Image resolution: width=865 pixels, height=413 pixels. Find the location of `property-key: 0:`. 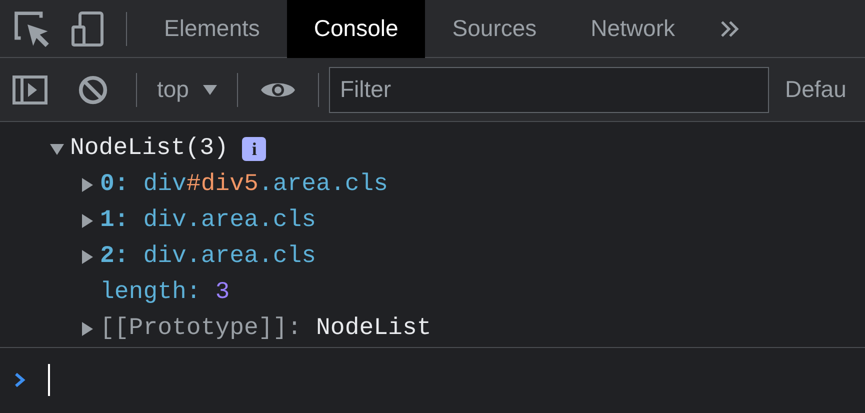

property-key: 0: is located at coordinates (114, 185).